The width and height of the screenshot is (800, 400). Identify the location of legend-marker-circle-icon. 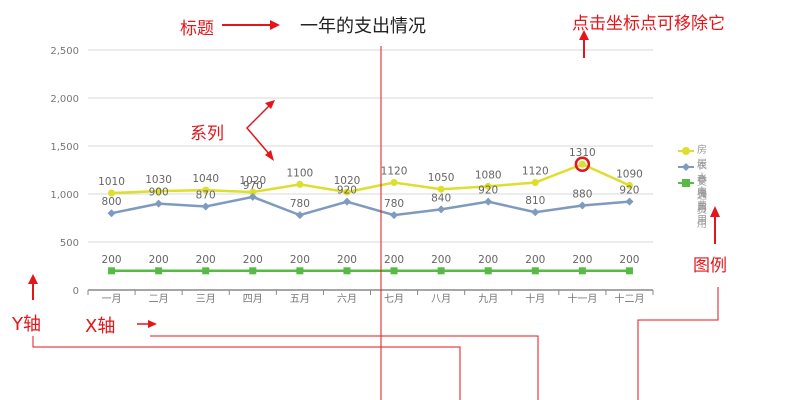
(686, 151).